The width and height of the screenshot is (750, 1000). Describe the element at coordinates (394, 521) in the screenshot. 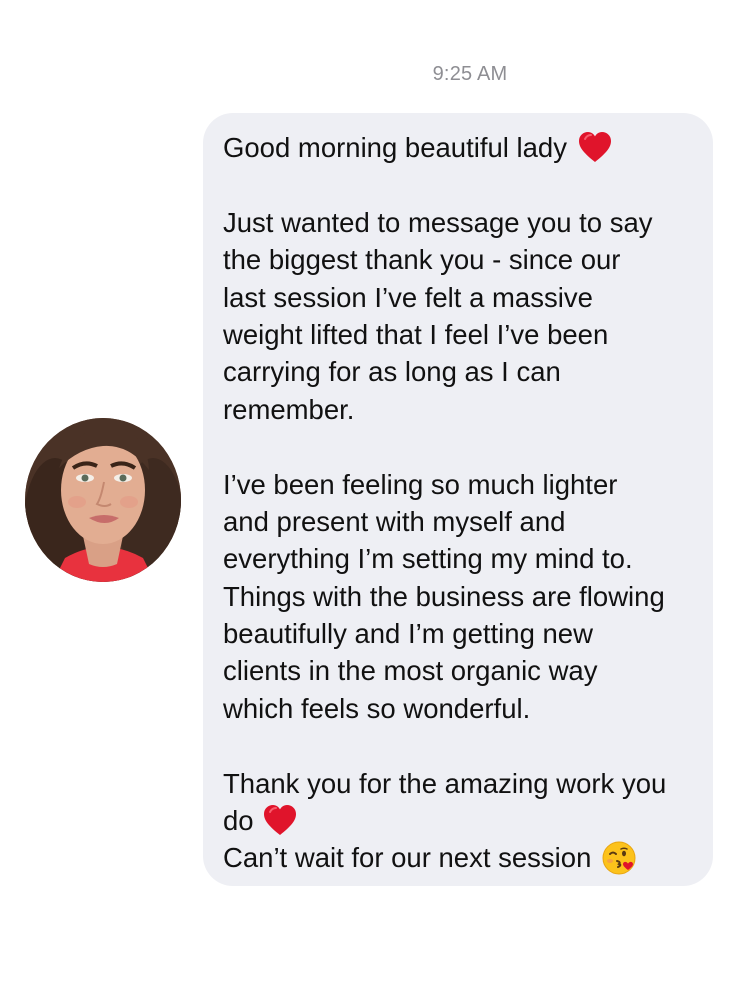

I see `message-line: and present with myself and` at that location.